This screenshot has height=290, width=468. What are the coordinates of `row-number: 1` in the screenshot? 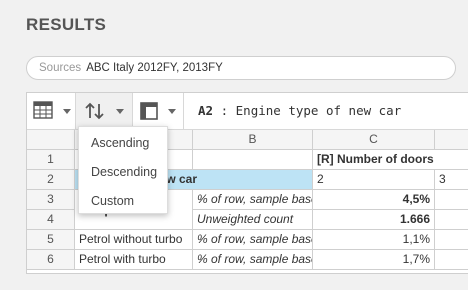 It's located at (51, 160).